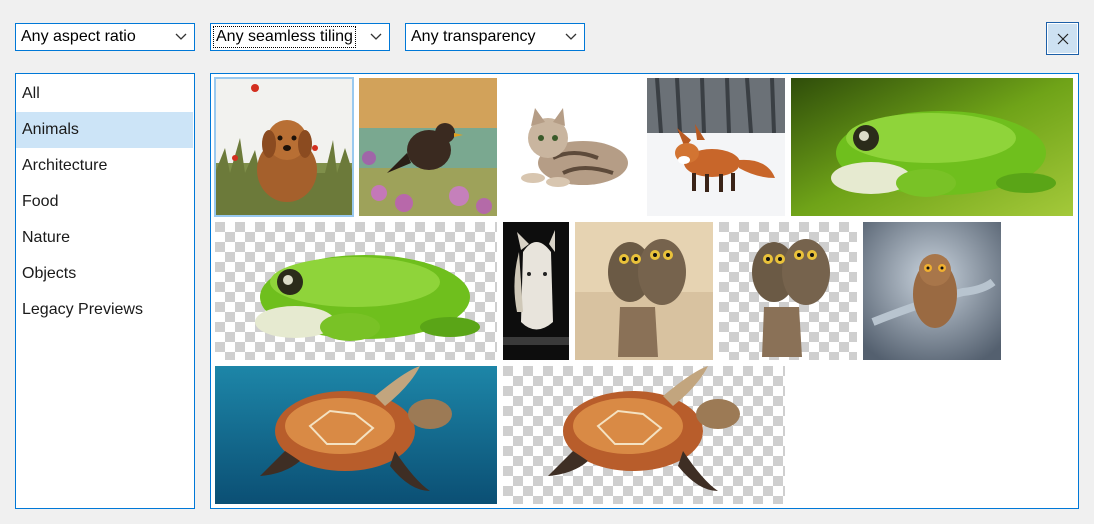 This screenshot has height=524, width=1094. I want to click on close-icon, so click(1062, 38).